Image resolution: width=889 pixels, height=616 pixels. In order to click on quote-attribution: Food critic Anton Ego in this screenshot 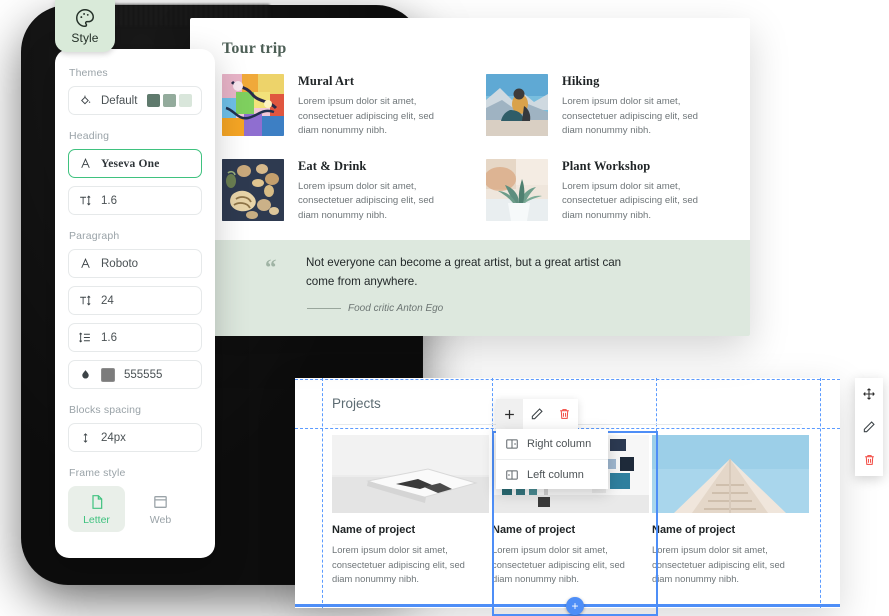, I will do `click(396, 308)`.